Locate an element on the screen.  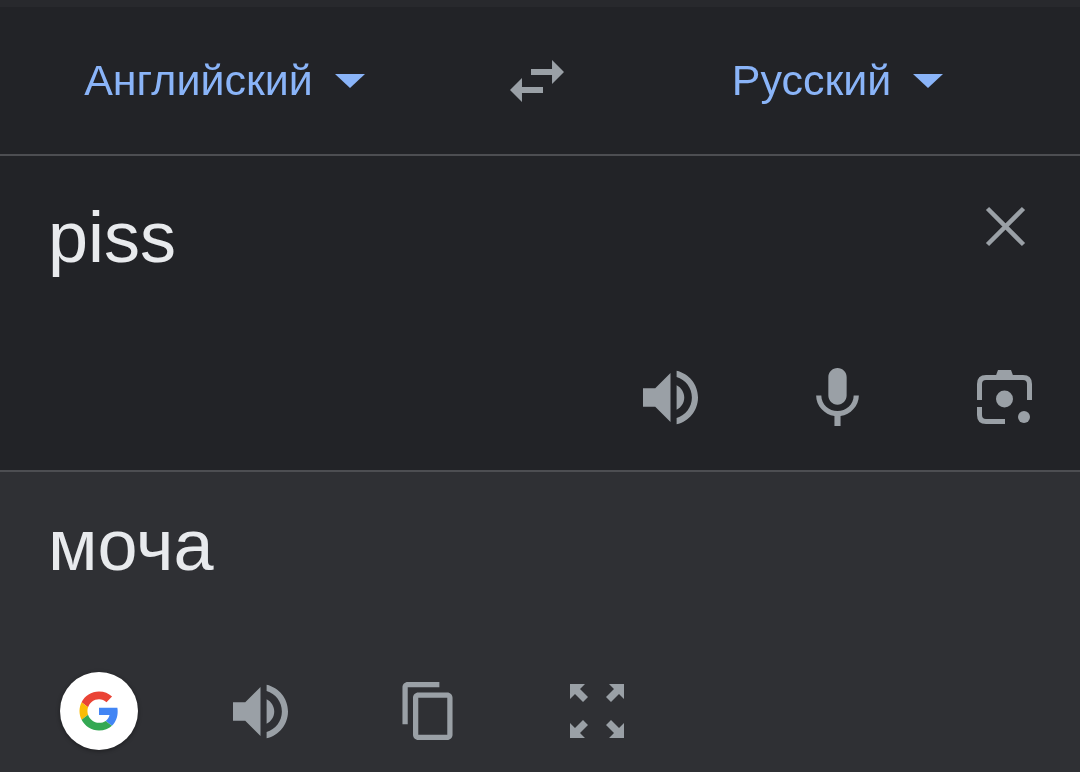
close-icon is located at coordinates (1005, 226).